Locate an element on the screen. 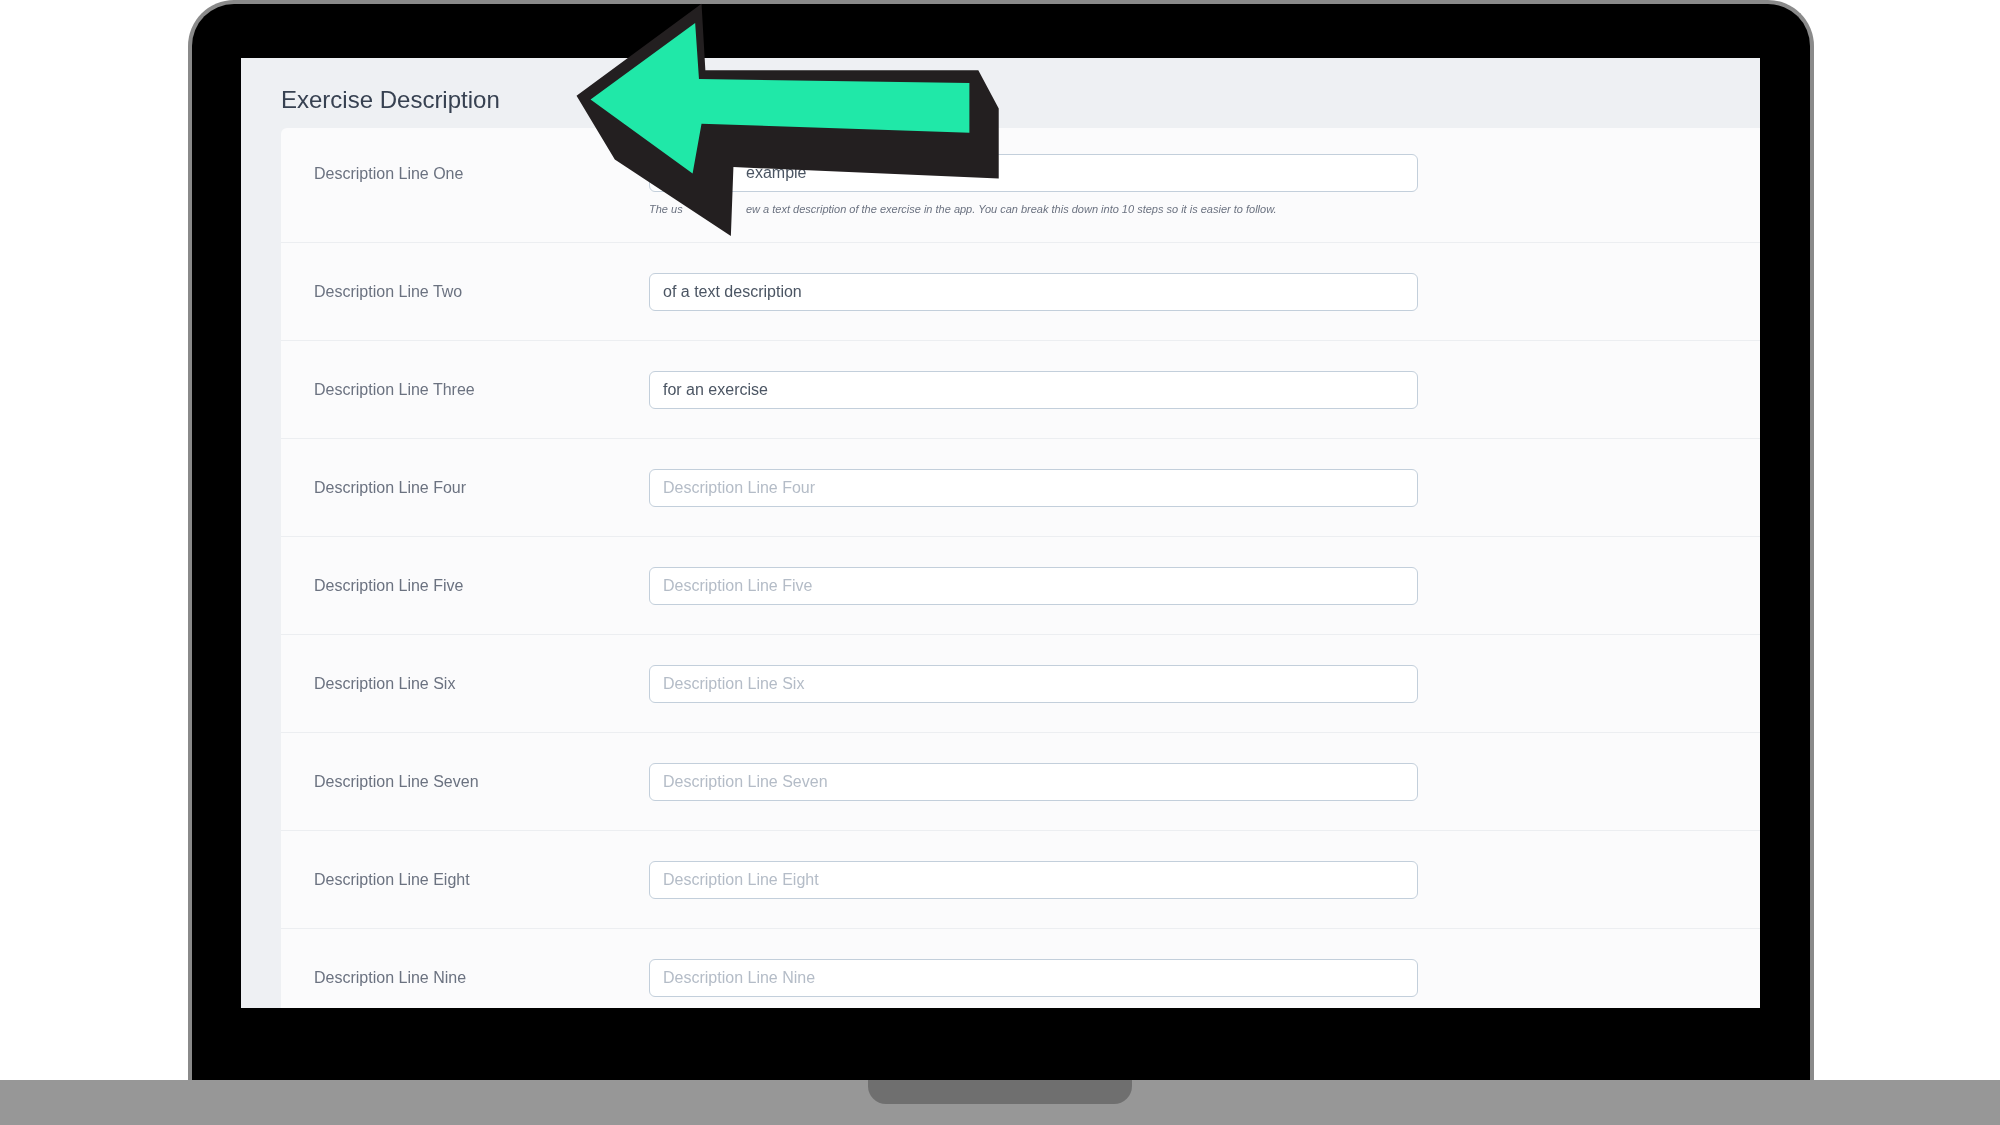 This screenshot has width=2000, height=1125. text-field: Description Line Seven is located at coordinates (1033, 781).